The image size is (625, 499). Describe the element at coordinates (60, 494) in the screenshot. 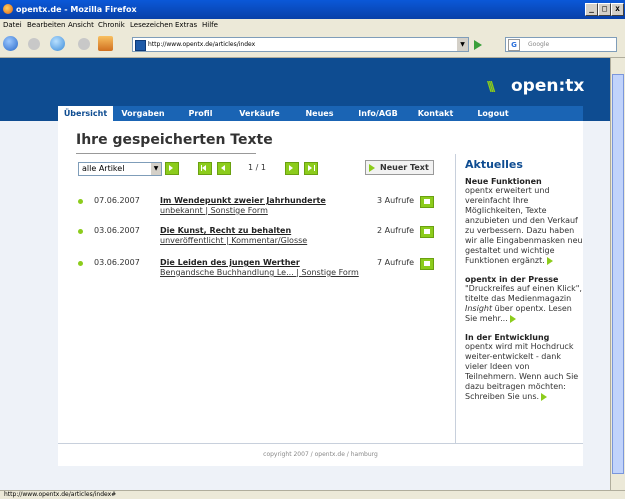

I see `status-text: http://www.opentx.de/articles/index#` at that location.